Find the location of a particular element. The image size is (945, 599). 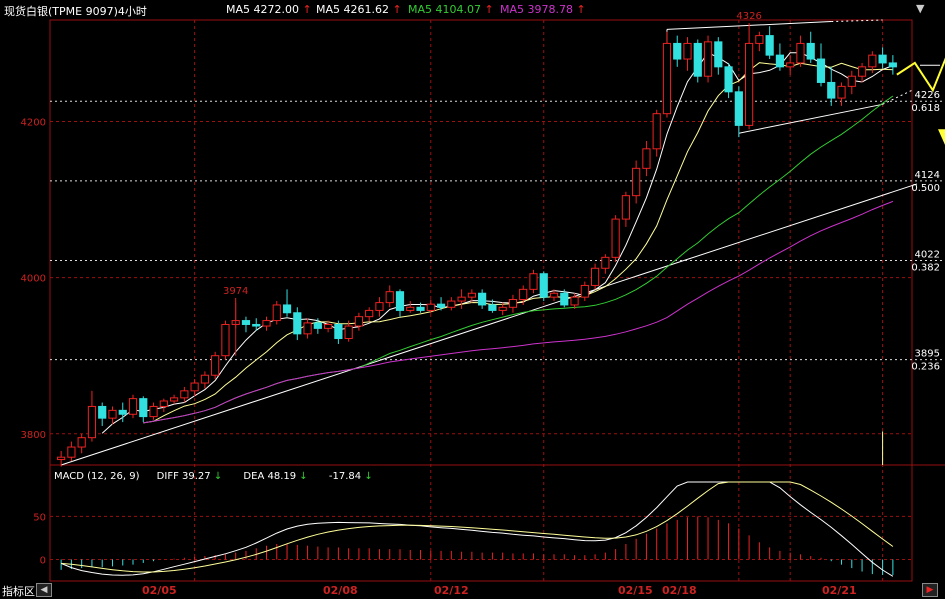

fib-price-label: 3895 is located at coordinates (927, 354).